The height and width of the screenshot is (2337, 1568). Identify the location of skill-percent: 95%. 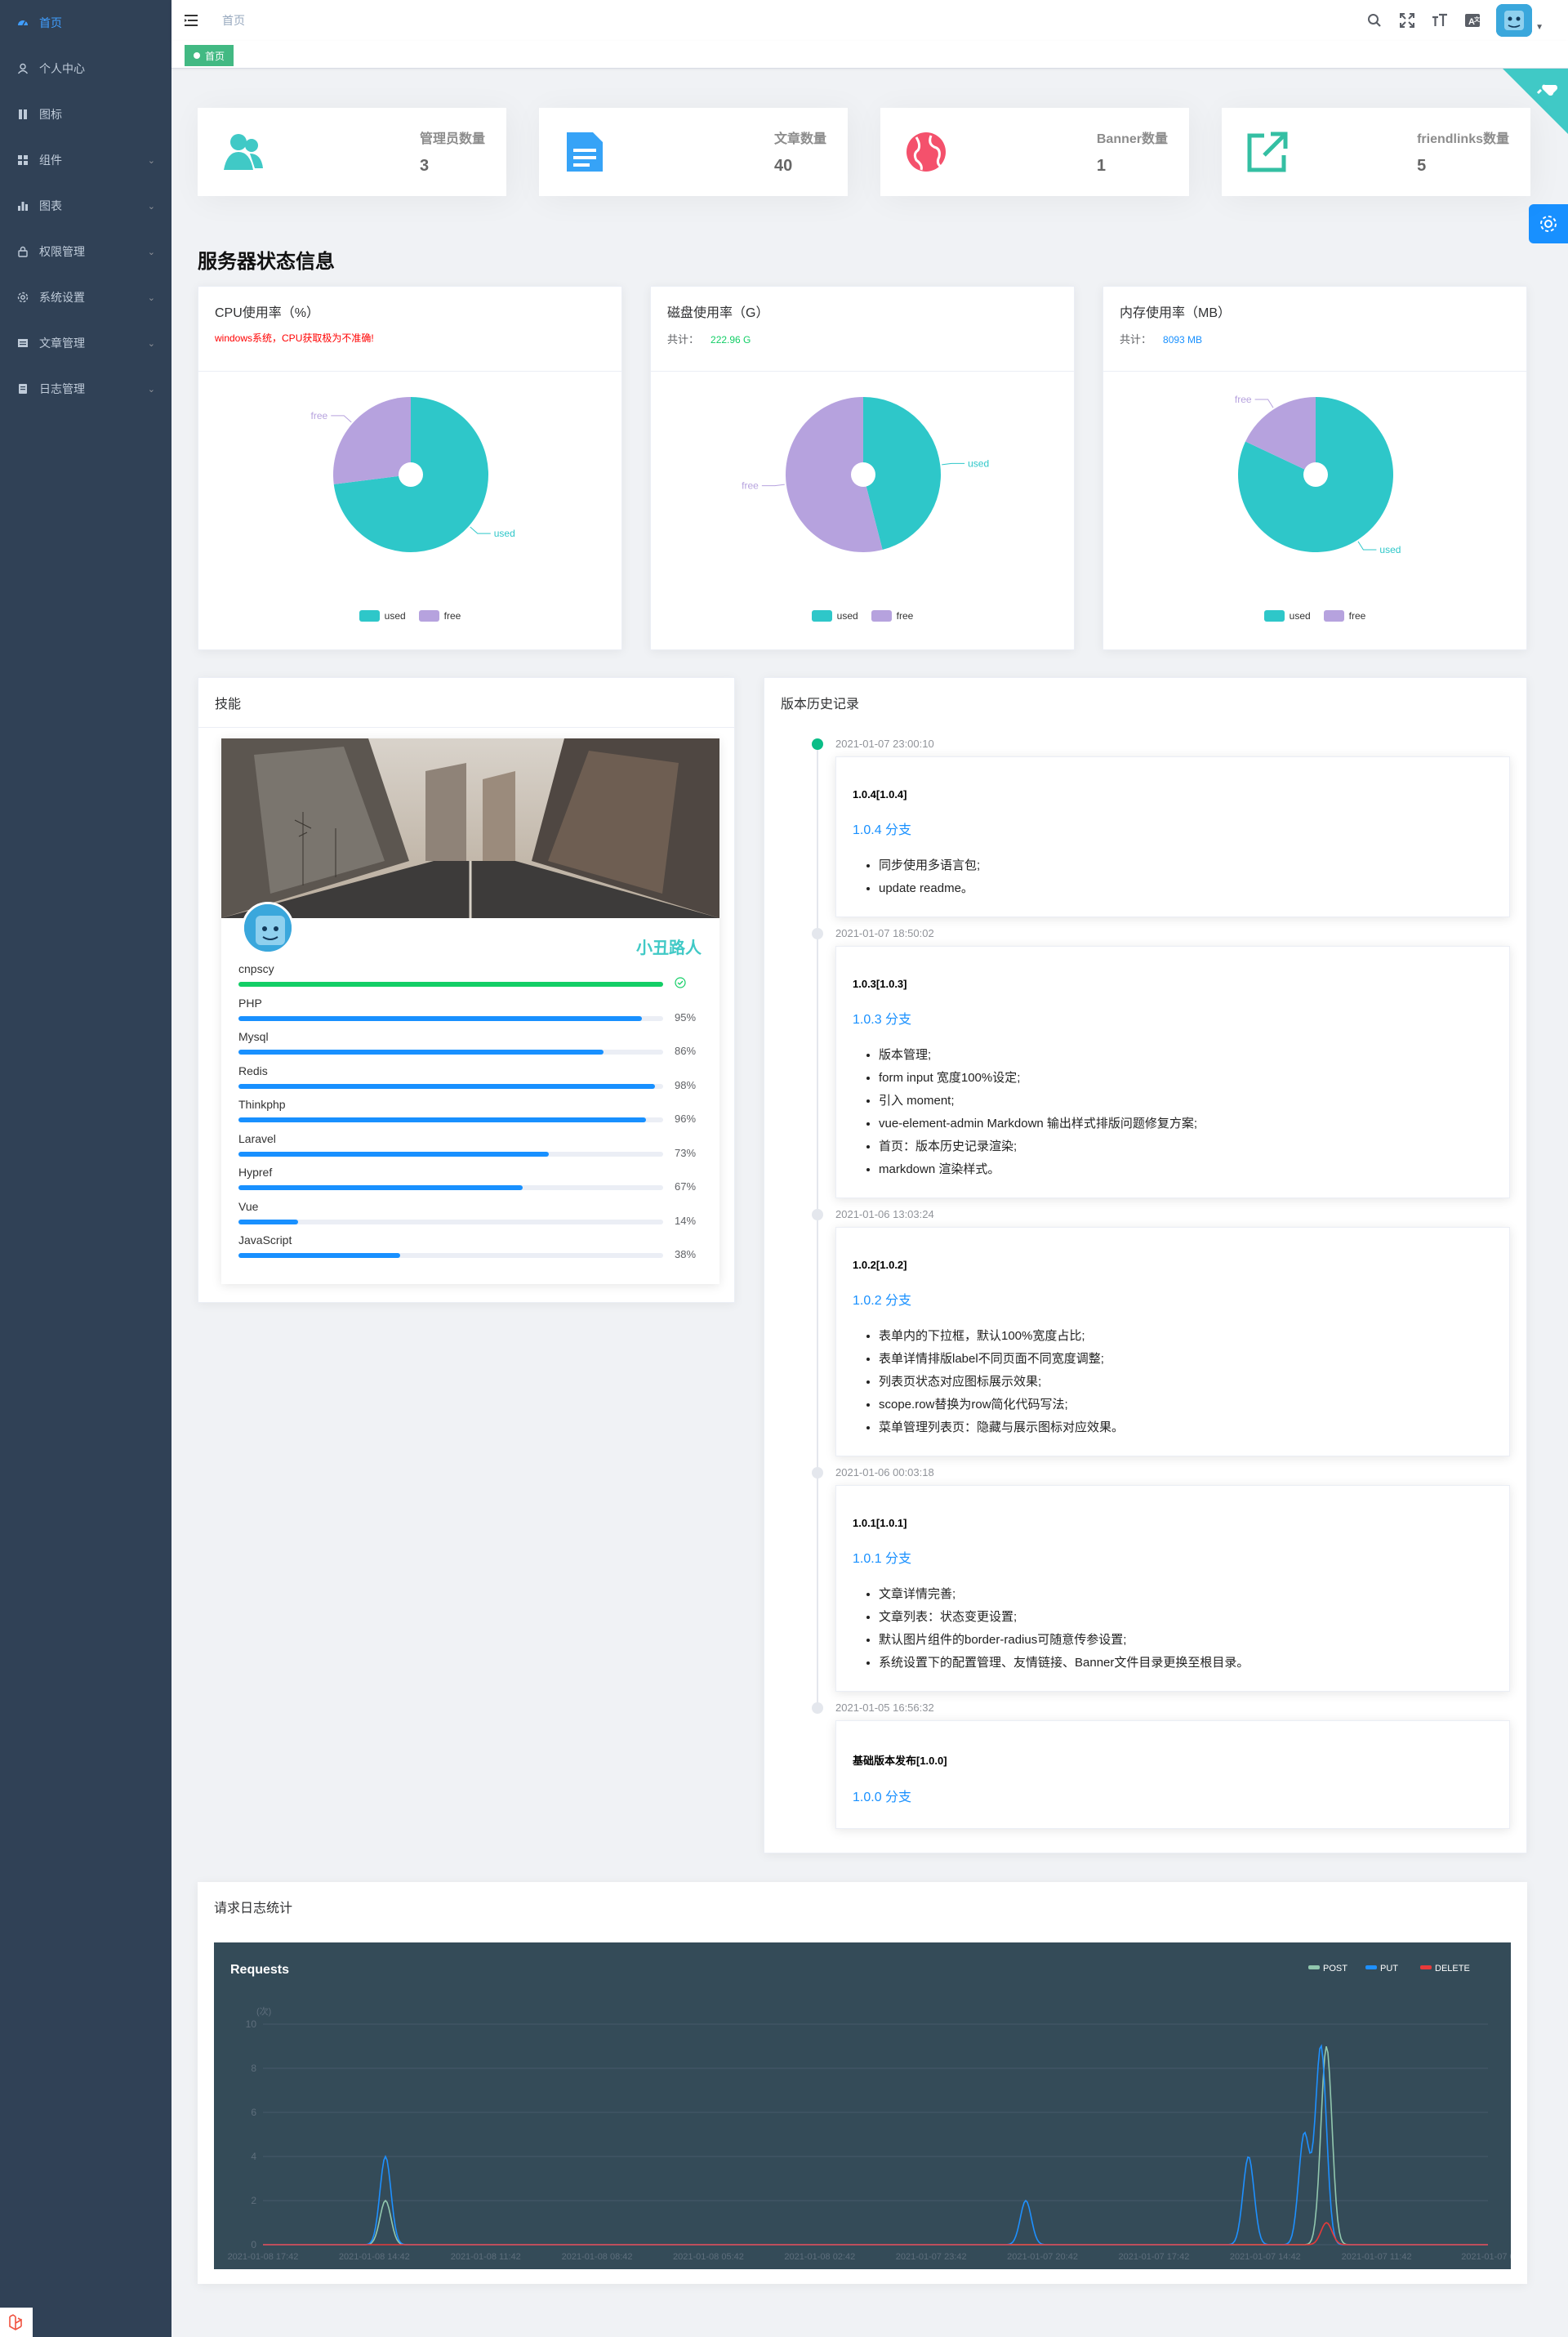
(686, 1017).